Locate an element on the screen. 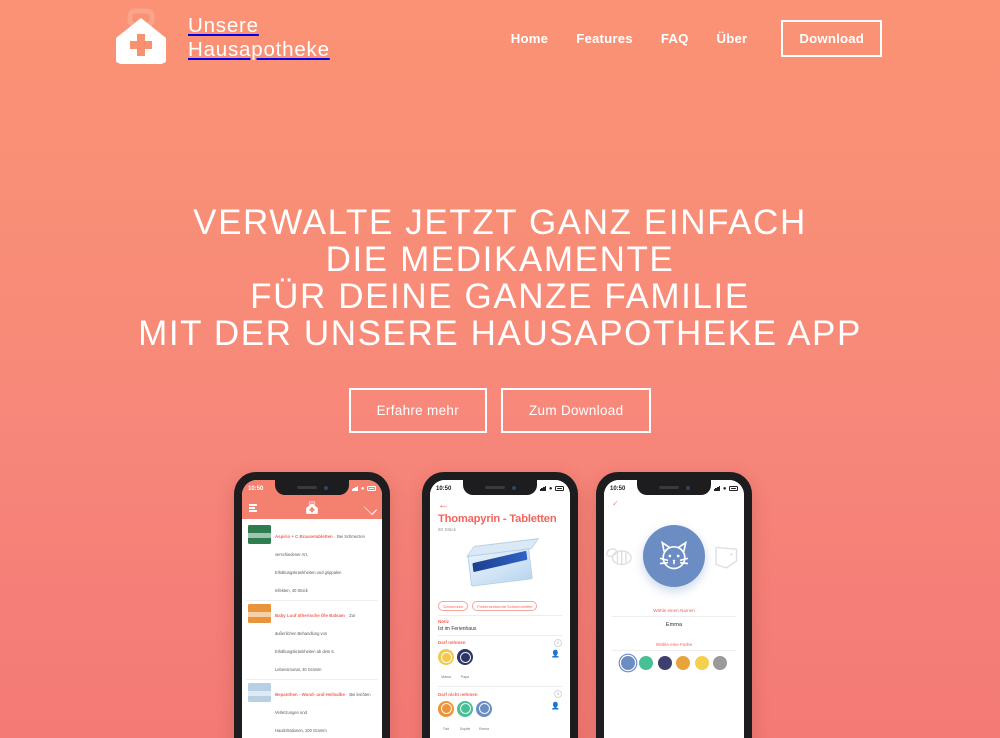 The image size is (1000, 738). owl-face-icon is located at coordinates (446, 657).